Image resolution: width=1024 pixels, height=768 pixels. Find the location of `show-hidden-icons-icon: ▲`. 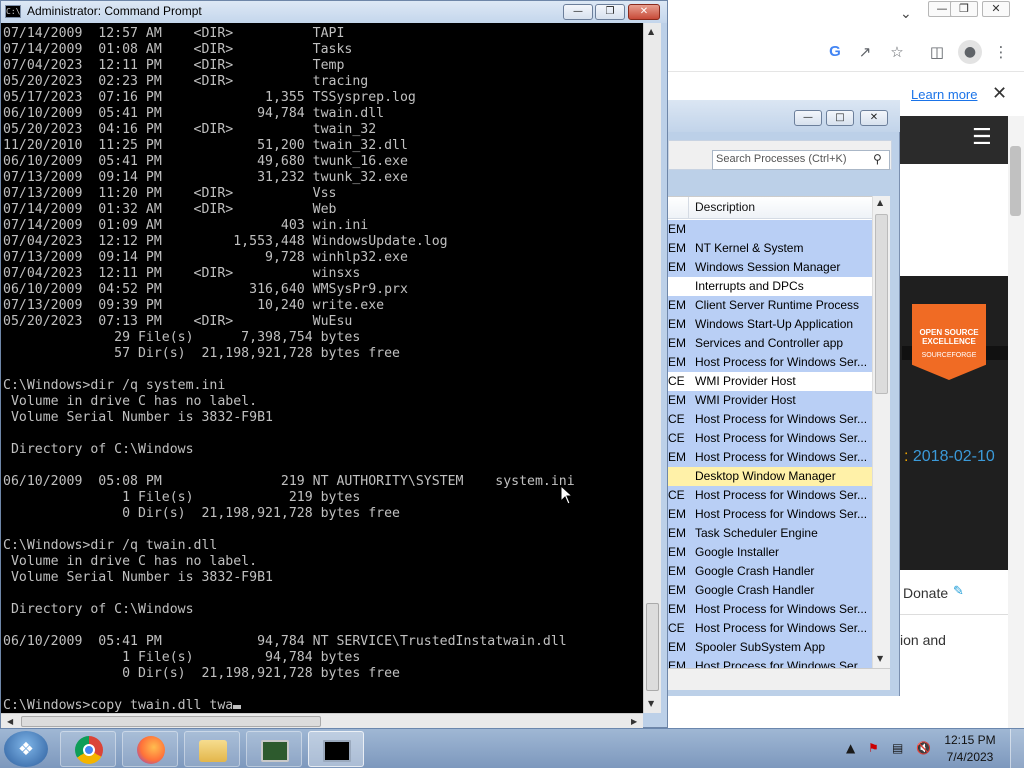

show-hidden-icons-icon: ▲ is located at coordinates (850, 748).